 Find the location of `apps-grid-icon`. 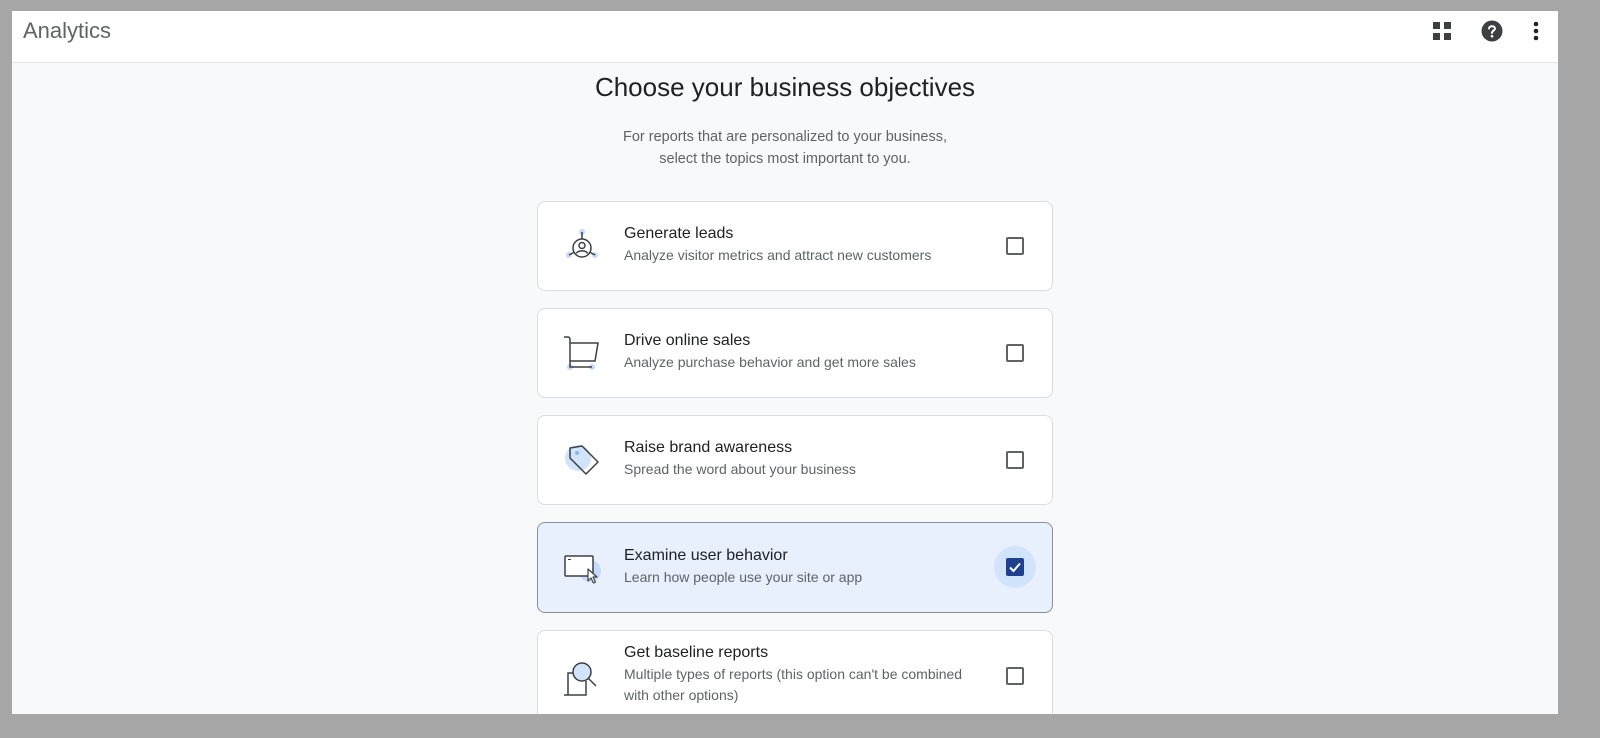

apps-grid-icon is located at coordinates (1442, 31).